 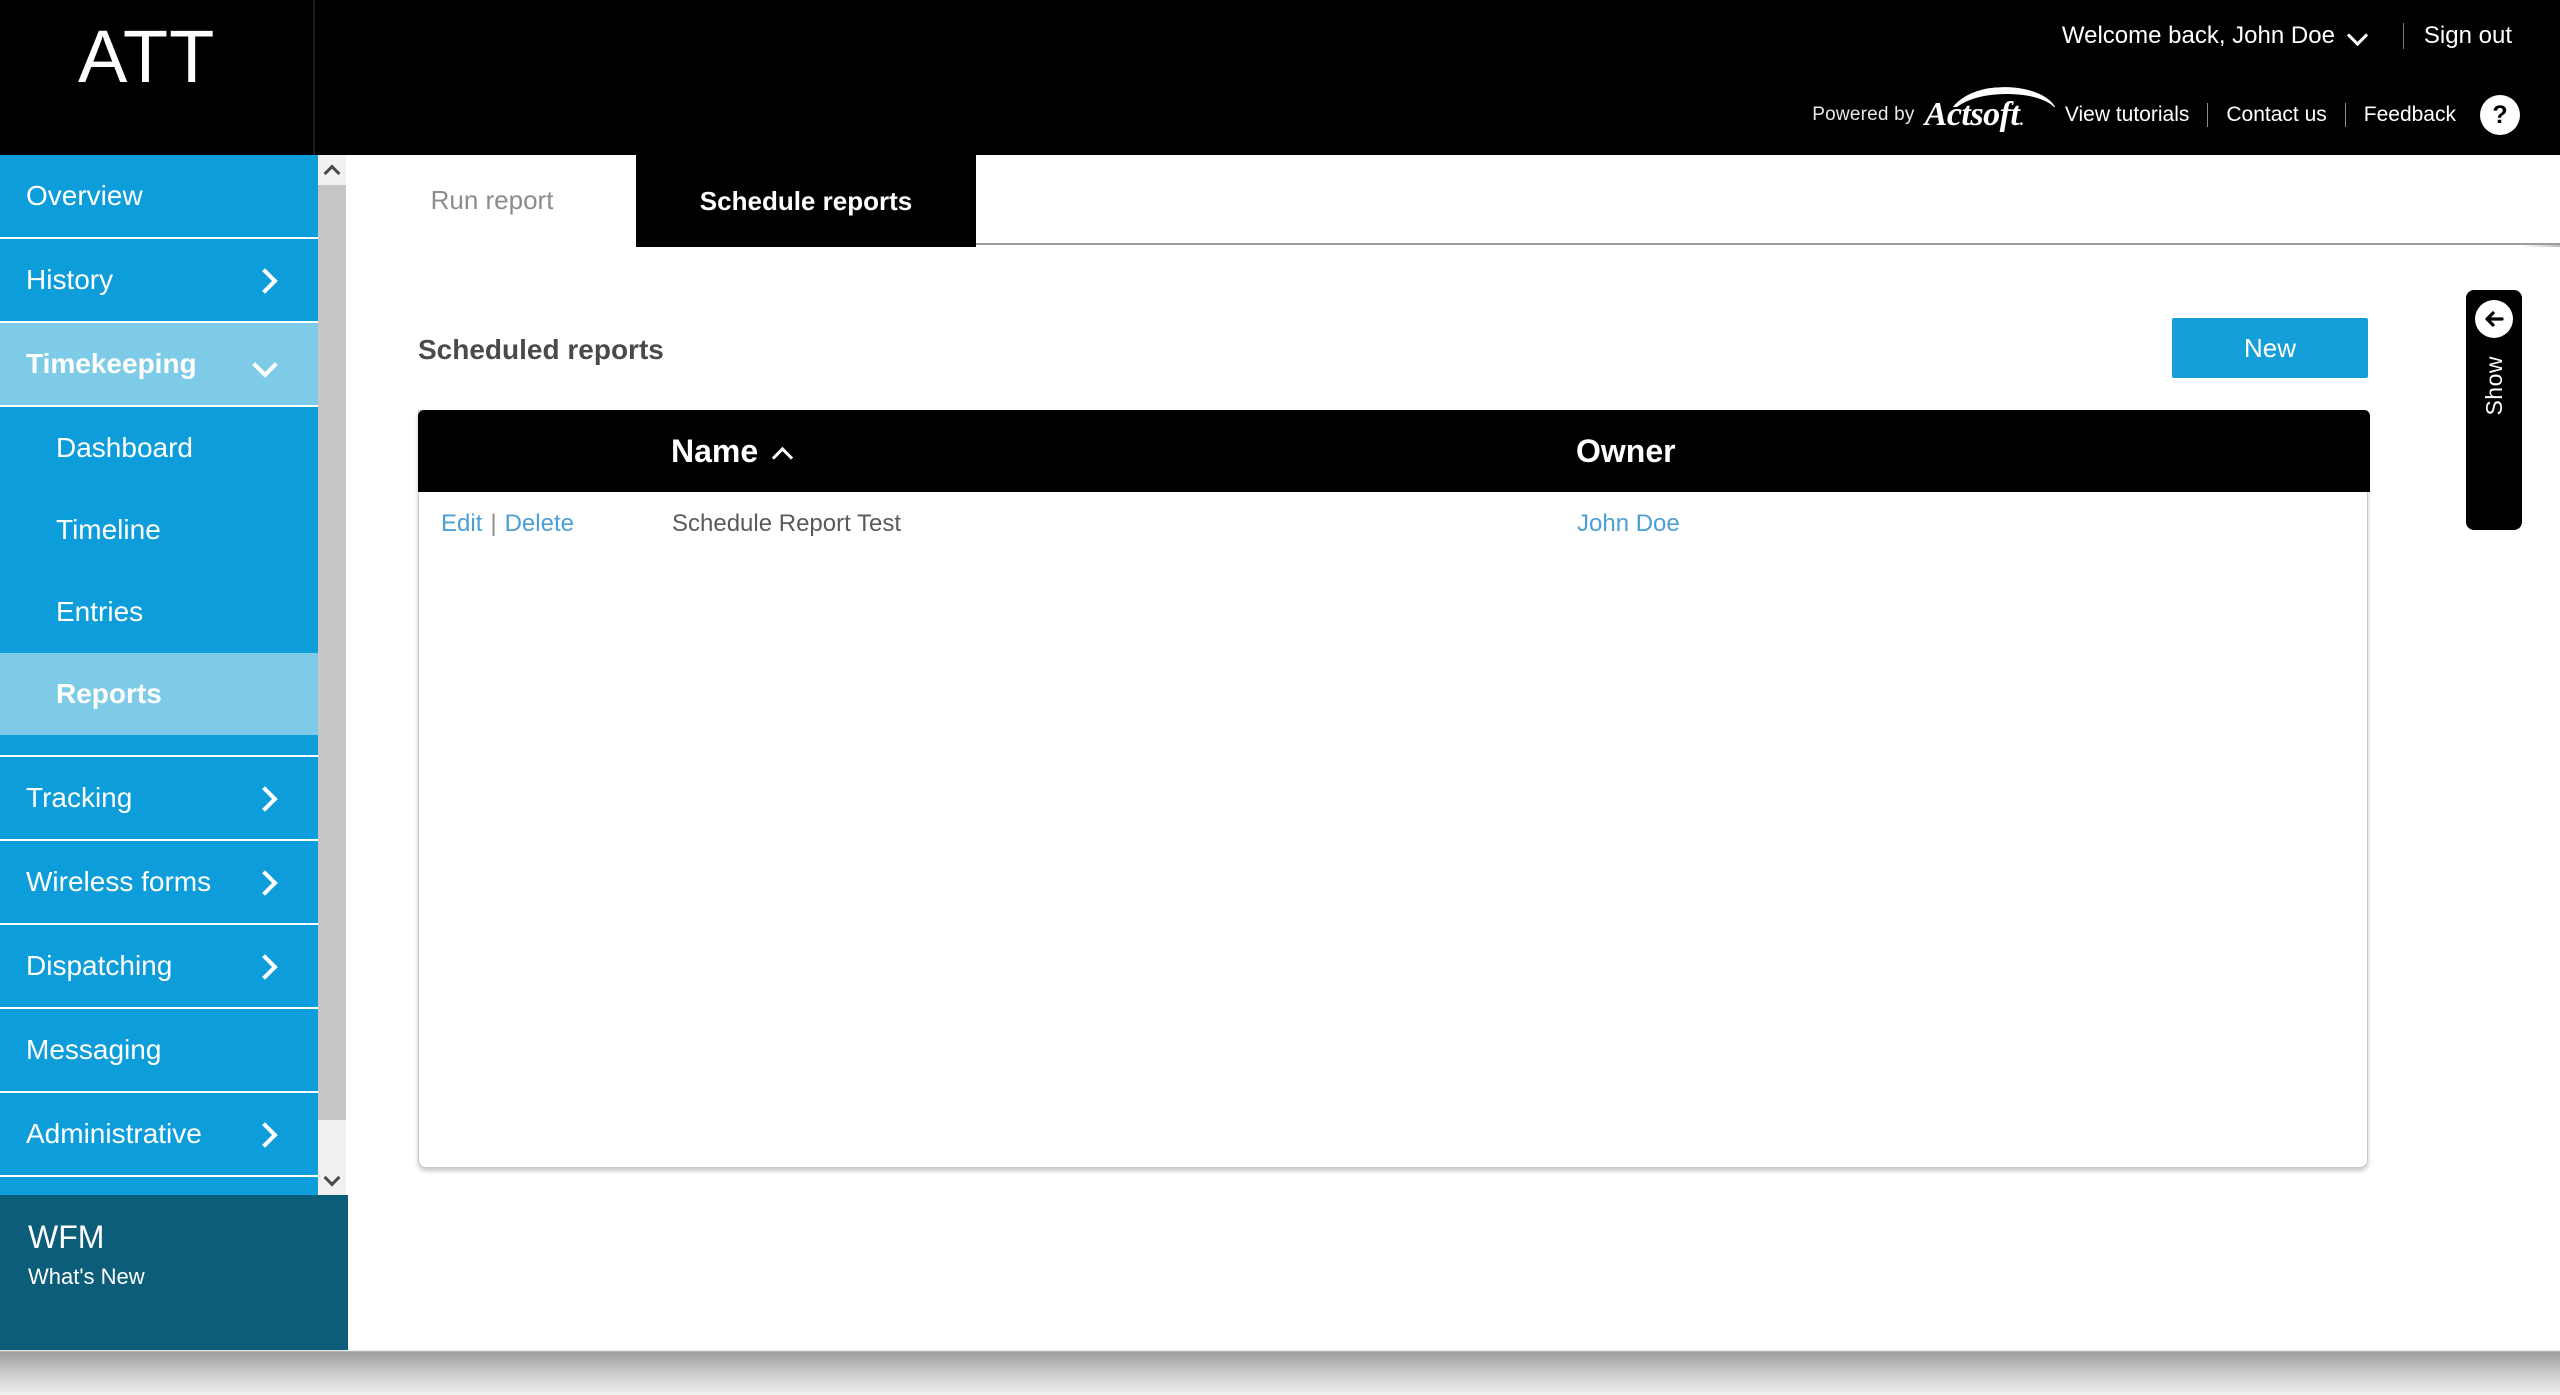 I want to click on sidebar-item-administrative: Administrative, so click(x=159, y=1135).